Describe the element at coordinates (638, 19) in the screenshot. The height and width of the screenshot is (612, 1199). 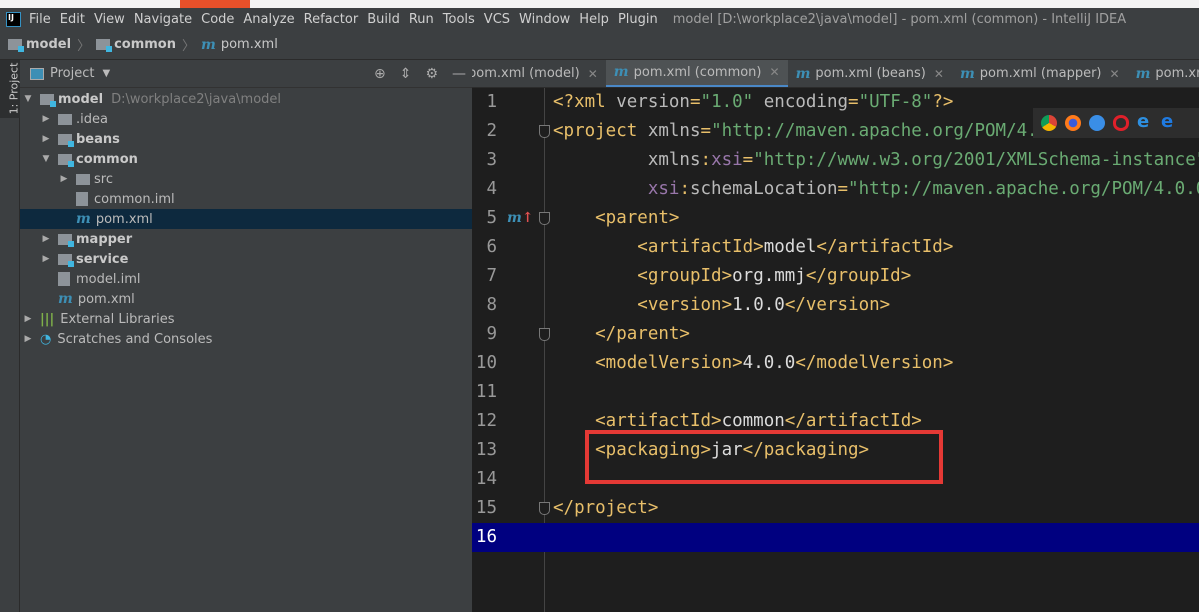
I see `menu-plugin: Plugin` at that location.